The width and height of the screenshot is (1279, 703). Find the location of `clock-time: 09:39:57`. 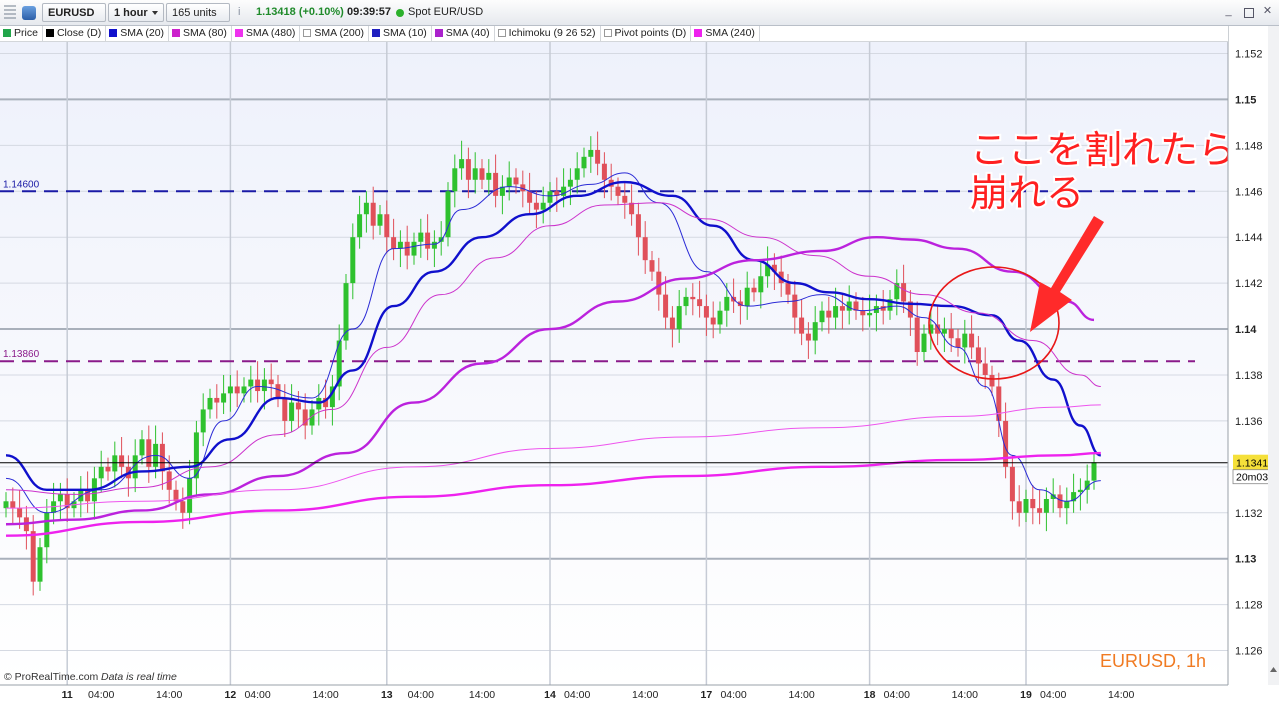

clock-time: 09:39:57 is located at coordinates (369, 12).